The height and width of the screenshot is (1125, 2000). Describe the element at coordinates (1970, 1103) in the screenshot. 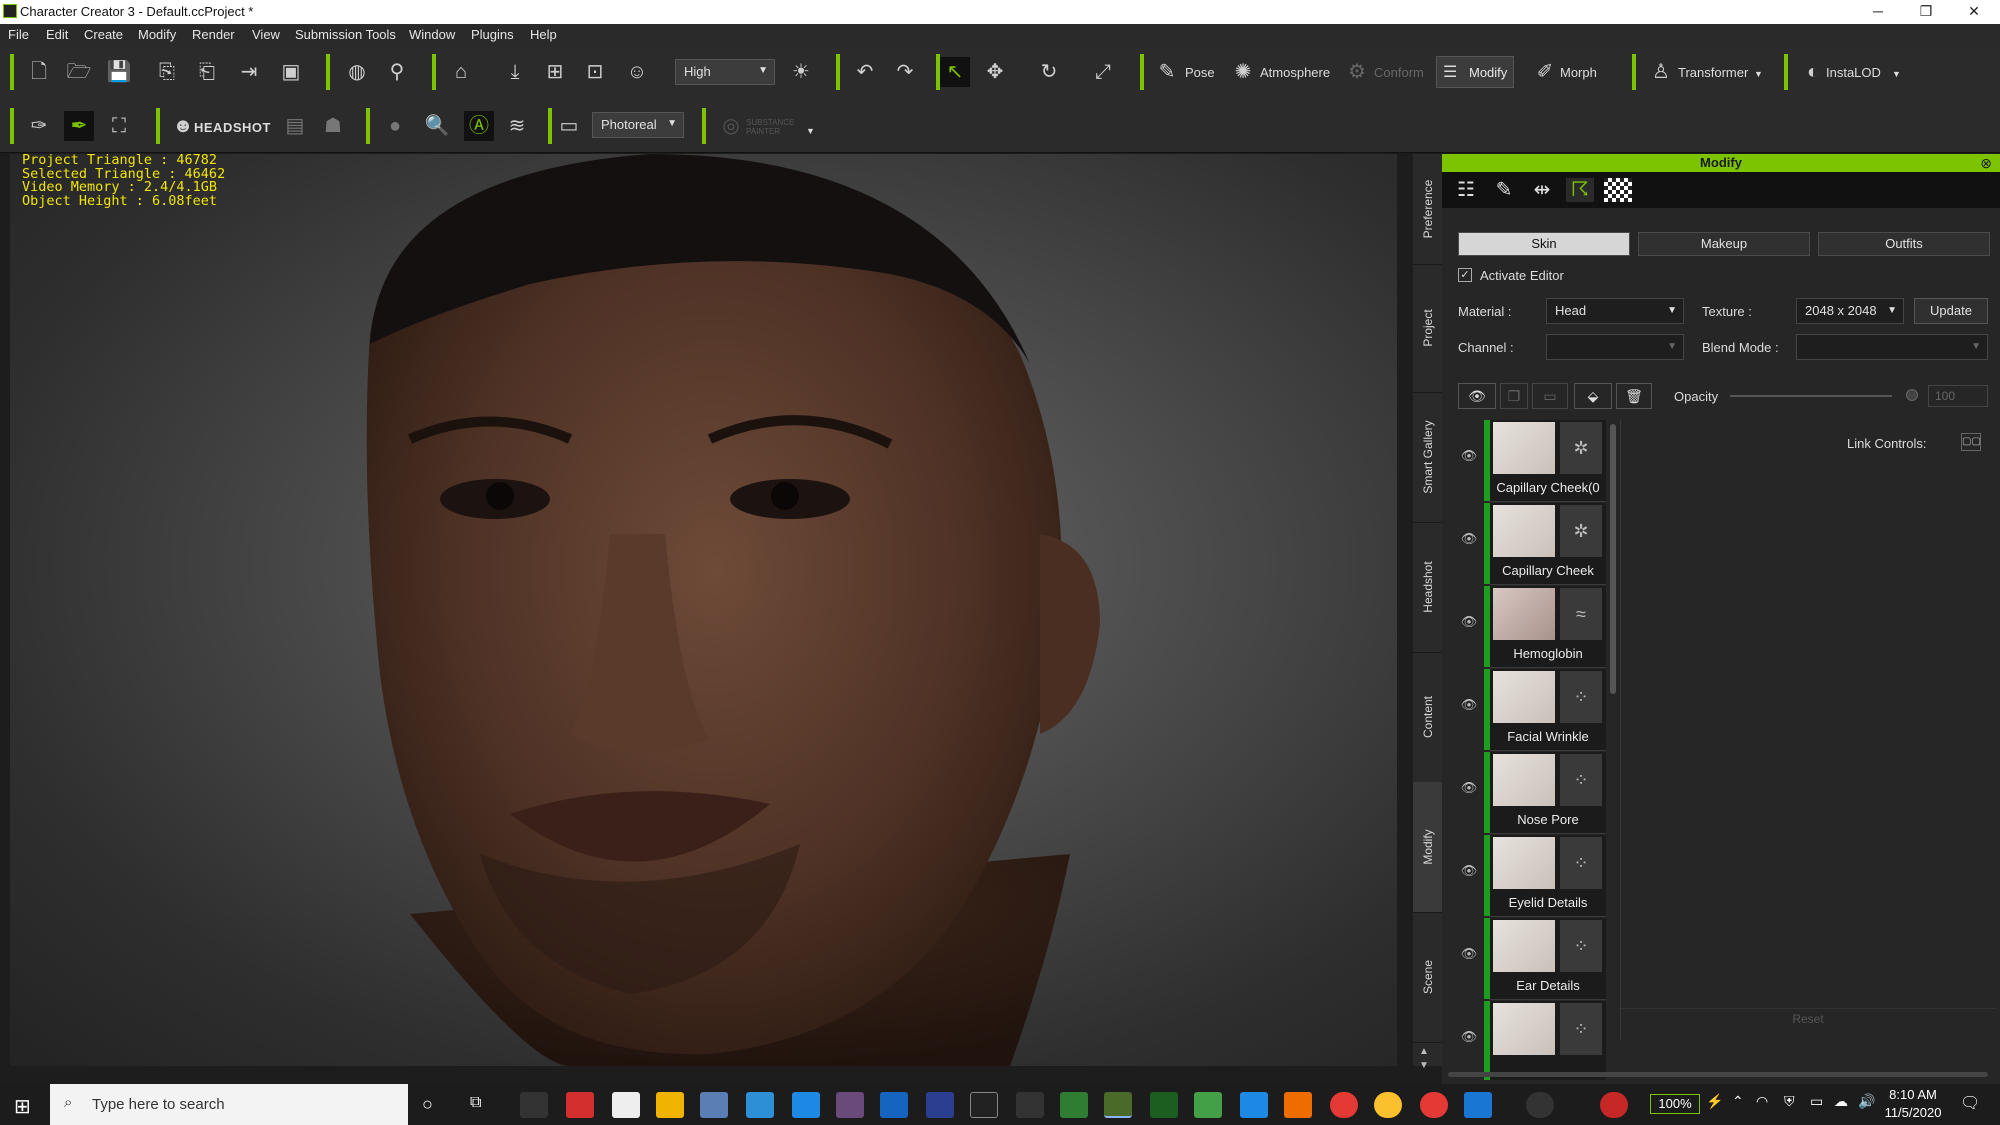

I see `notification-icon: 🗨` at that location.